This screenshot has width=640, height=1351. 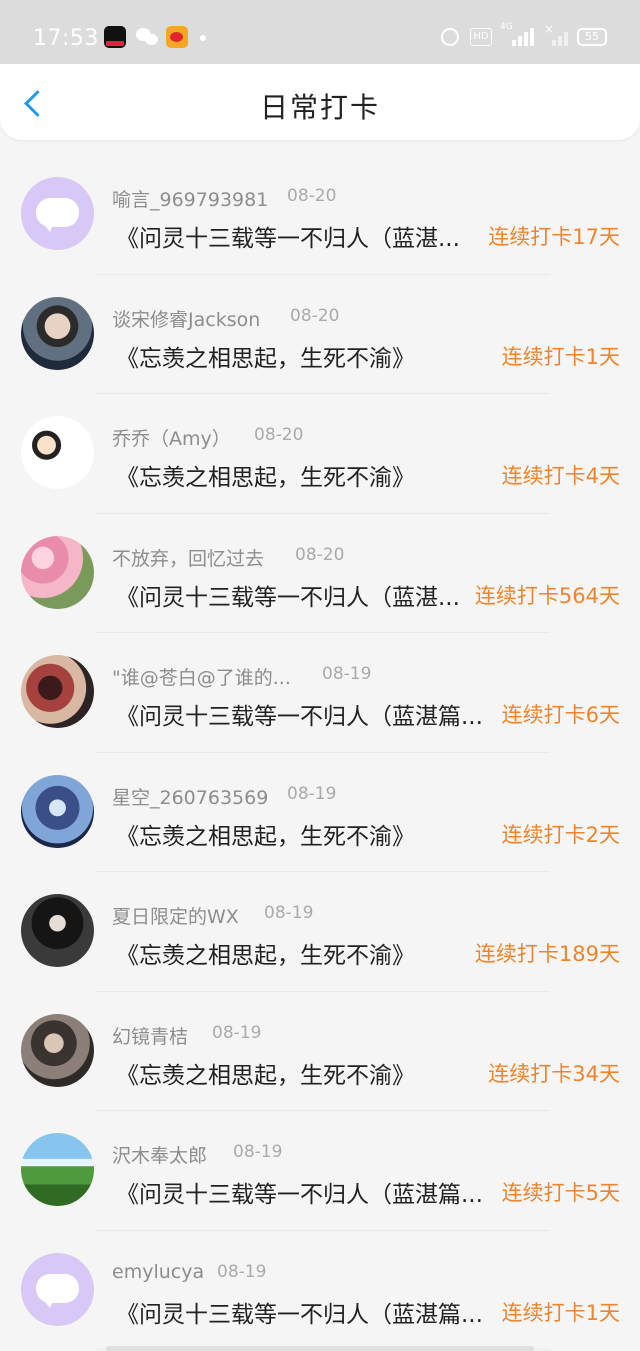 I want to click on user-name: 幻镜青桔, so click(x=150, y=1035).